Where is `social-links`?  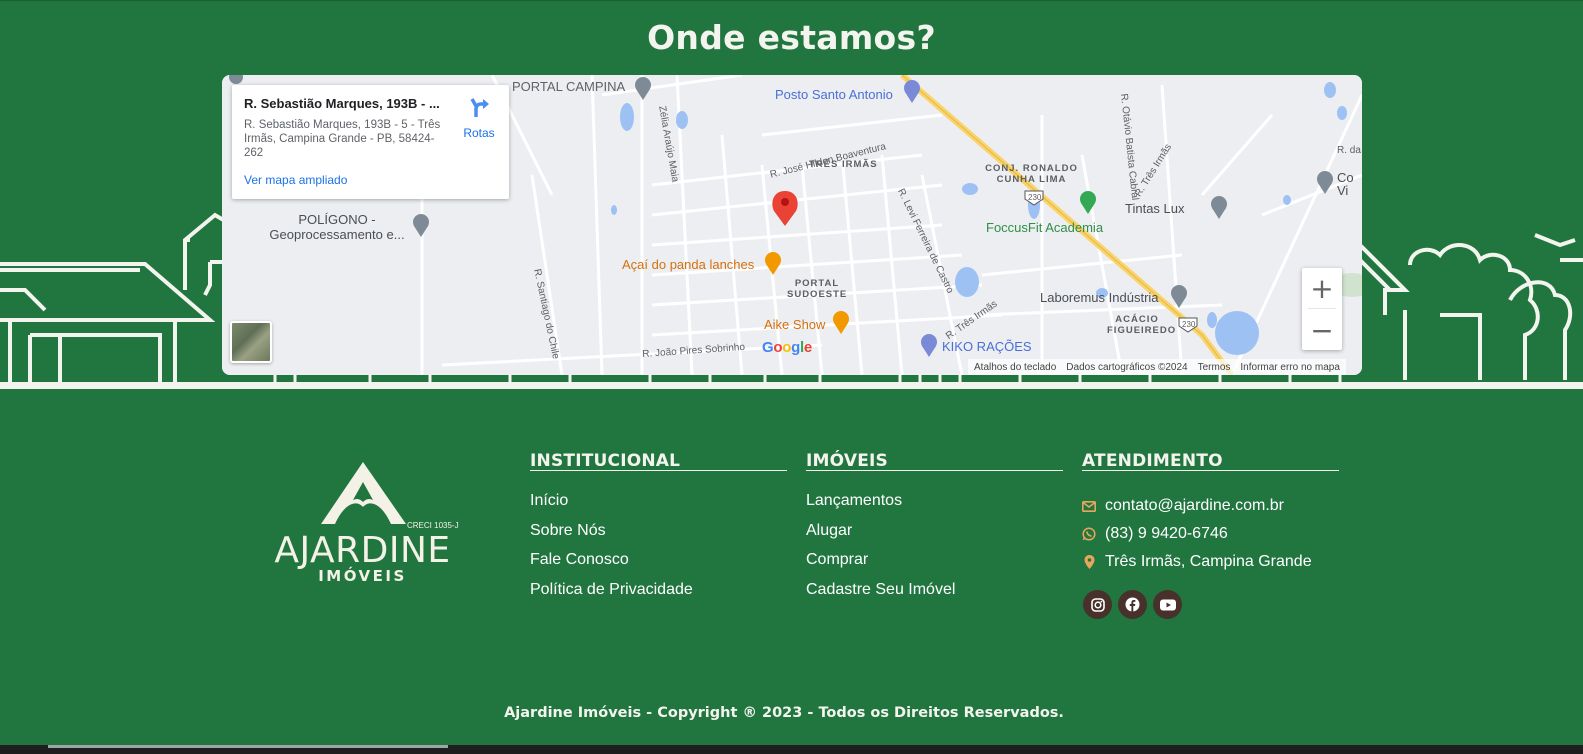
social-links is located at coordinates (1132, 604).